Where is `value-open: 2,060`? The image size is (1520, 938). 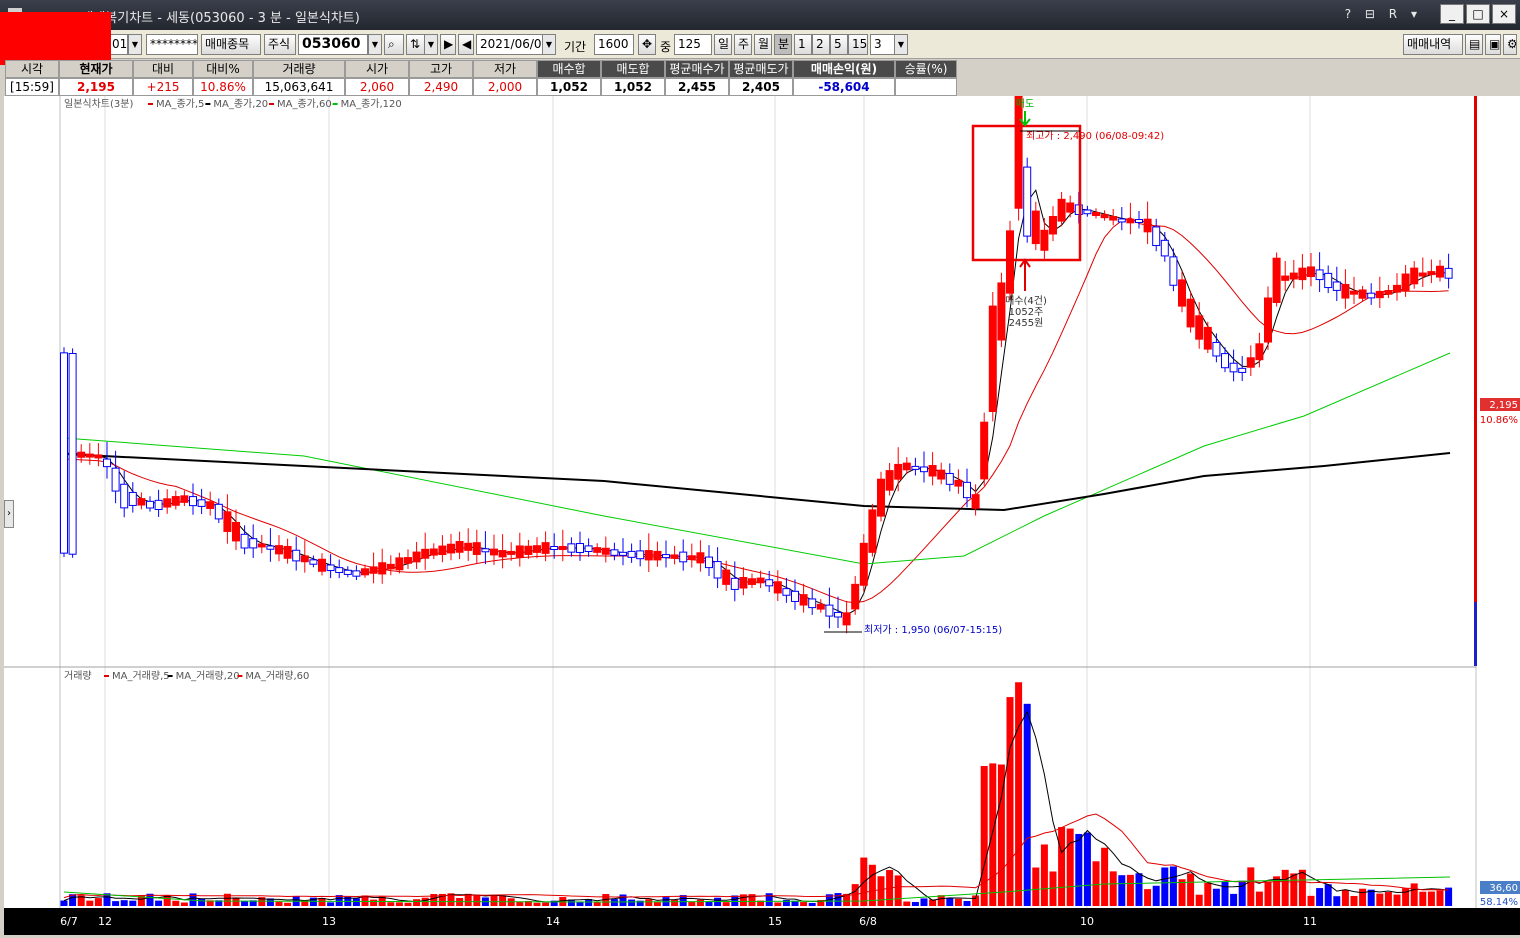 value-open: 2,060 is located at coordinates (377, 87).